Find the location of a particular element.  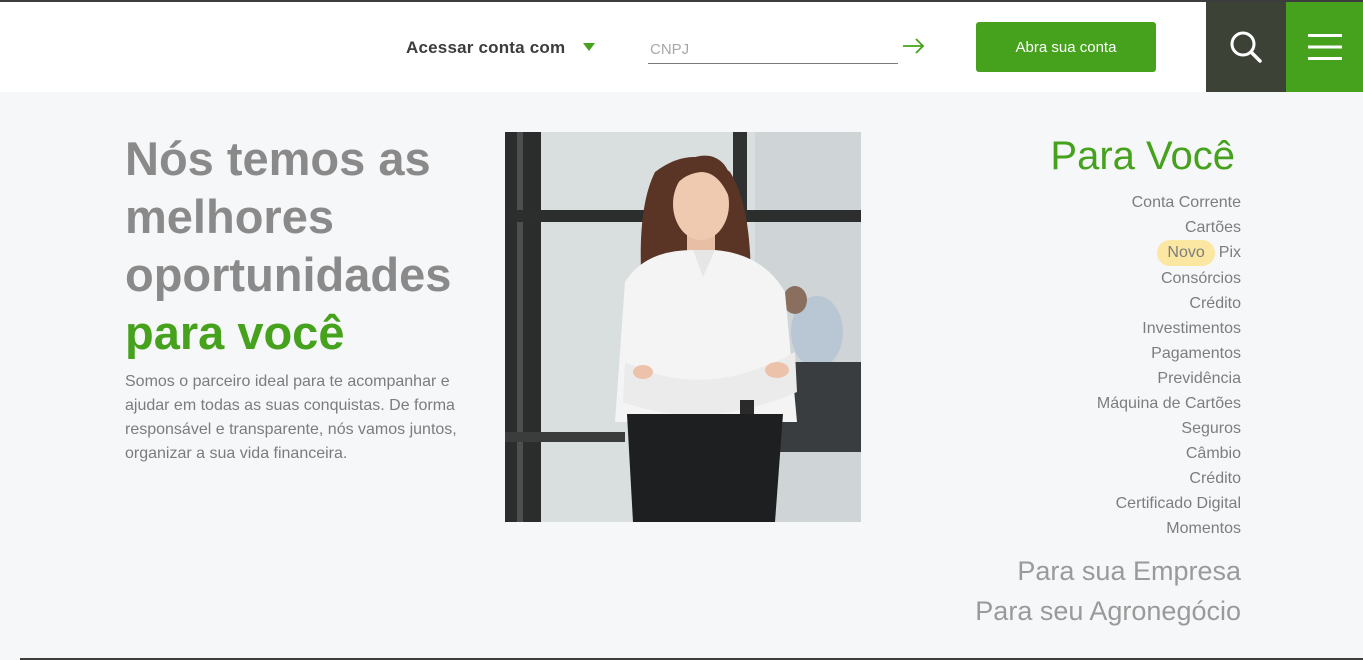

section-link-para-seu-agronegocio: Para seu Agronegócio is located at coordinates (1108, 611).